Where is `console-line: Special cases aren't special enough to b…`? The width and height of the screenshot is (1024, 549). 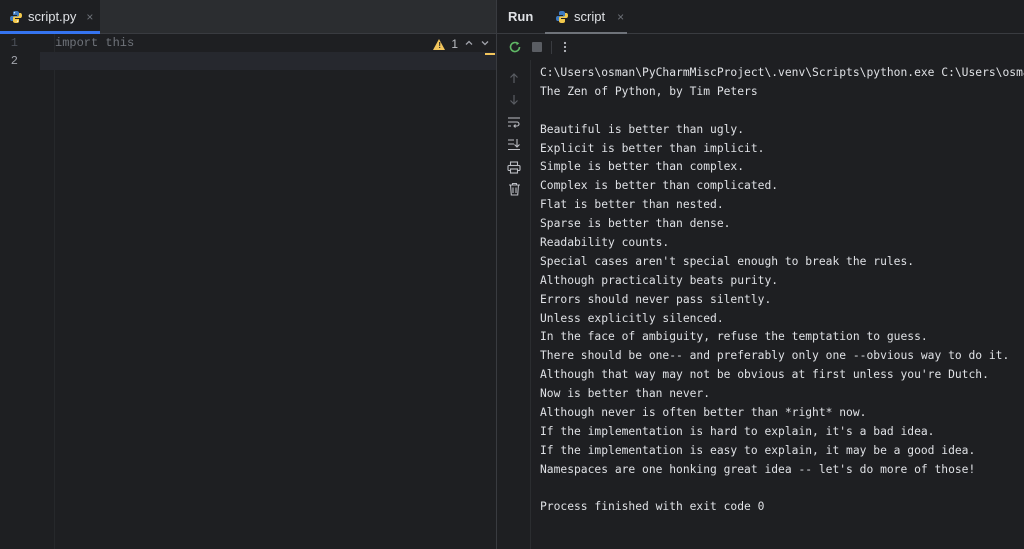 console-line: Special cases aren't special enough to b… is located at coordinates (727, 261).